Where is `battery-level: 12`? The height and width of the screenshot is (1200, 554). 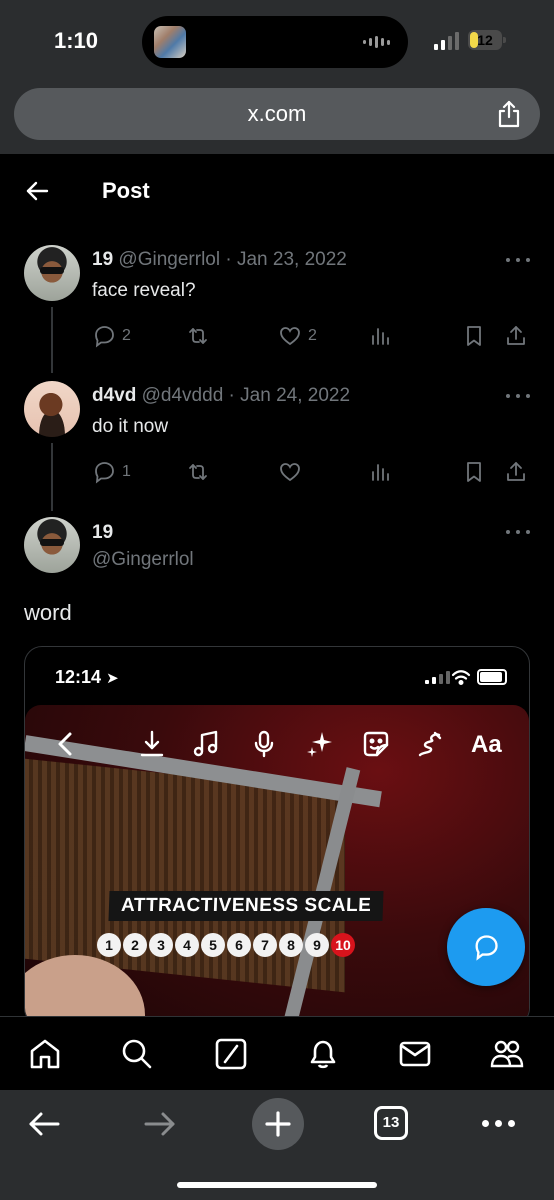
battery-level: 12 is located at coordinates (485, 40).